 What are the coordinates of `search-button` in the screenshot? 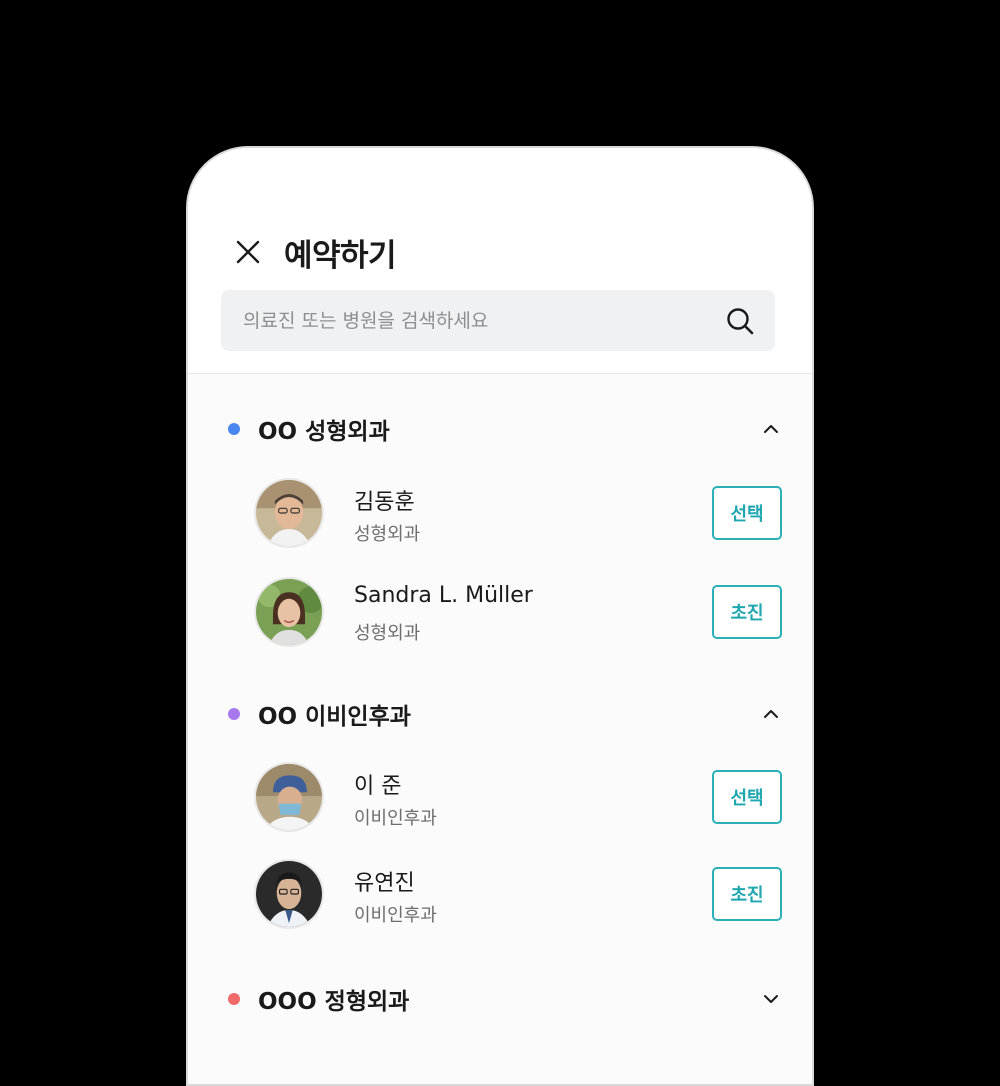 It's located at (740, 321).